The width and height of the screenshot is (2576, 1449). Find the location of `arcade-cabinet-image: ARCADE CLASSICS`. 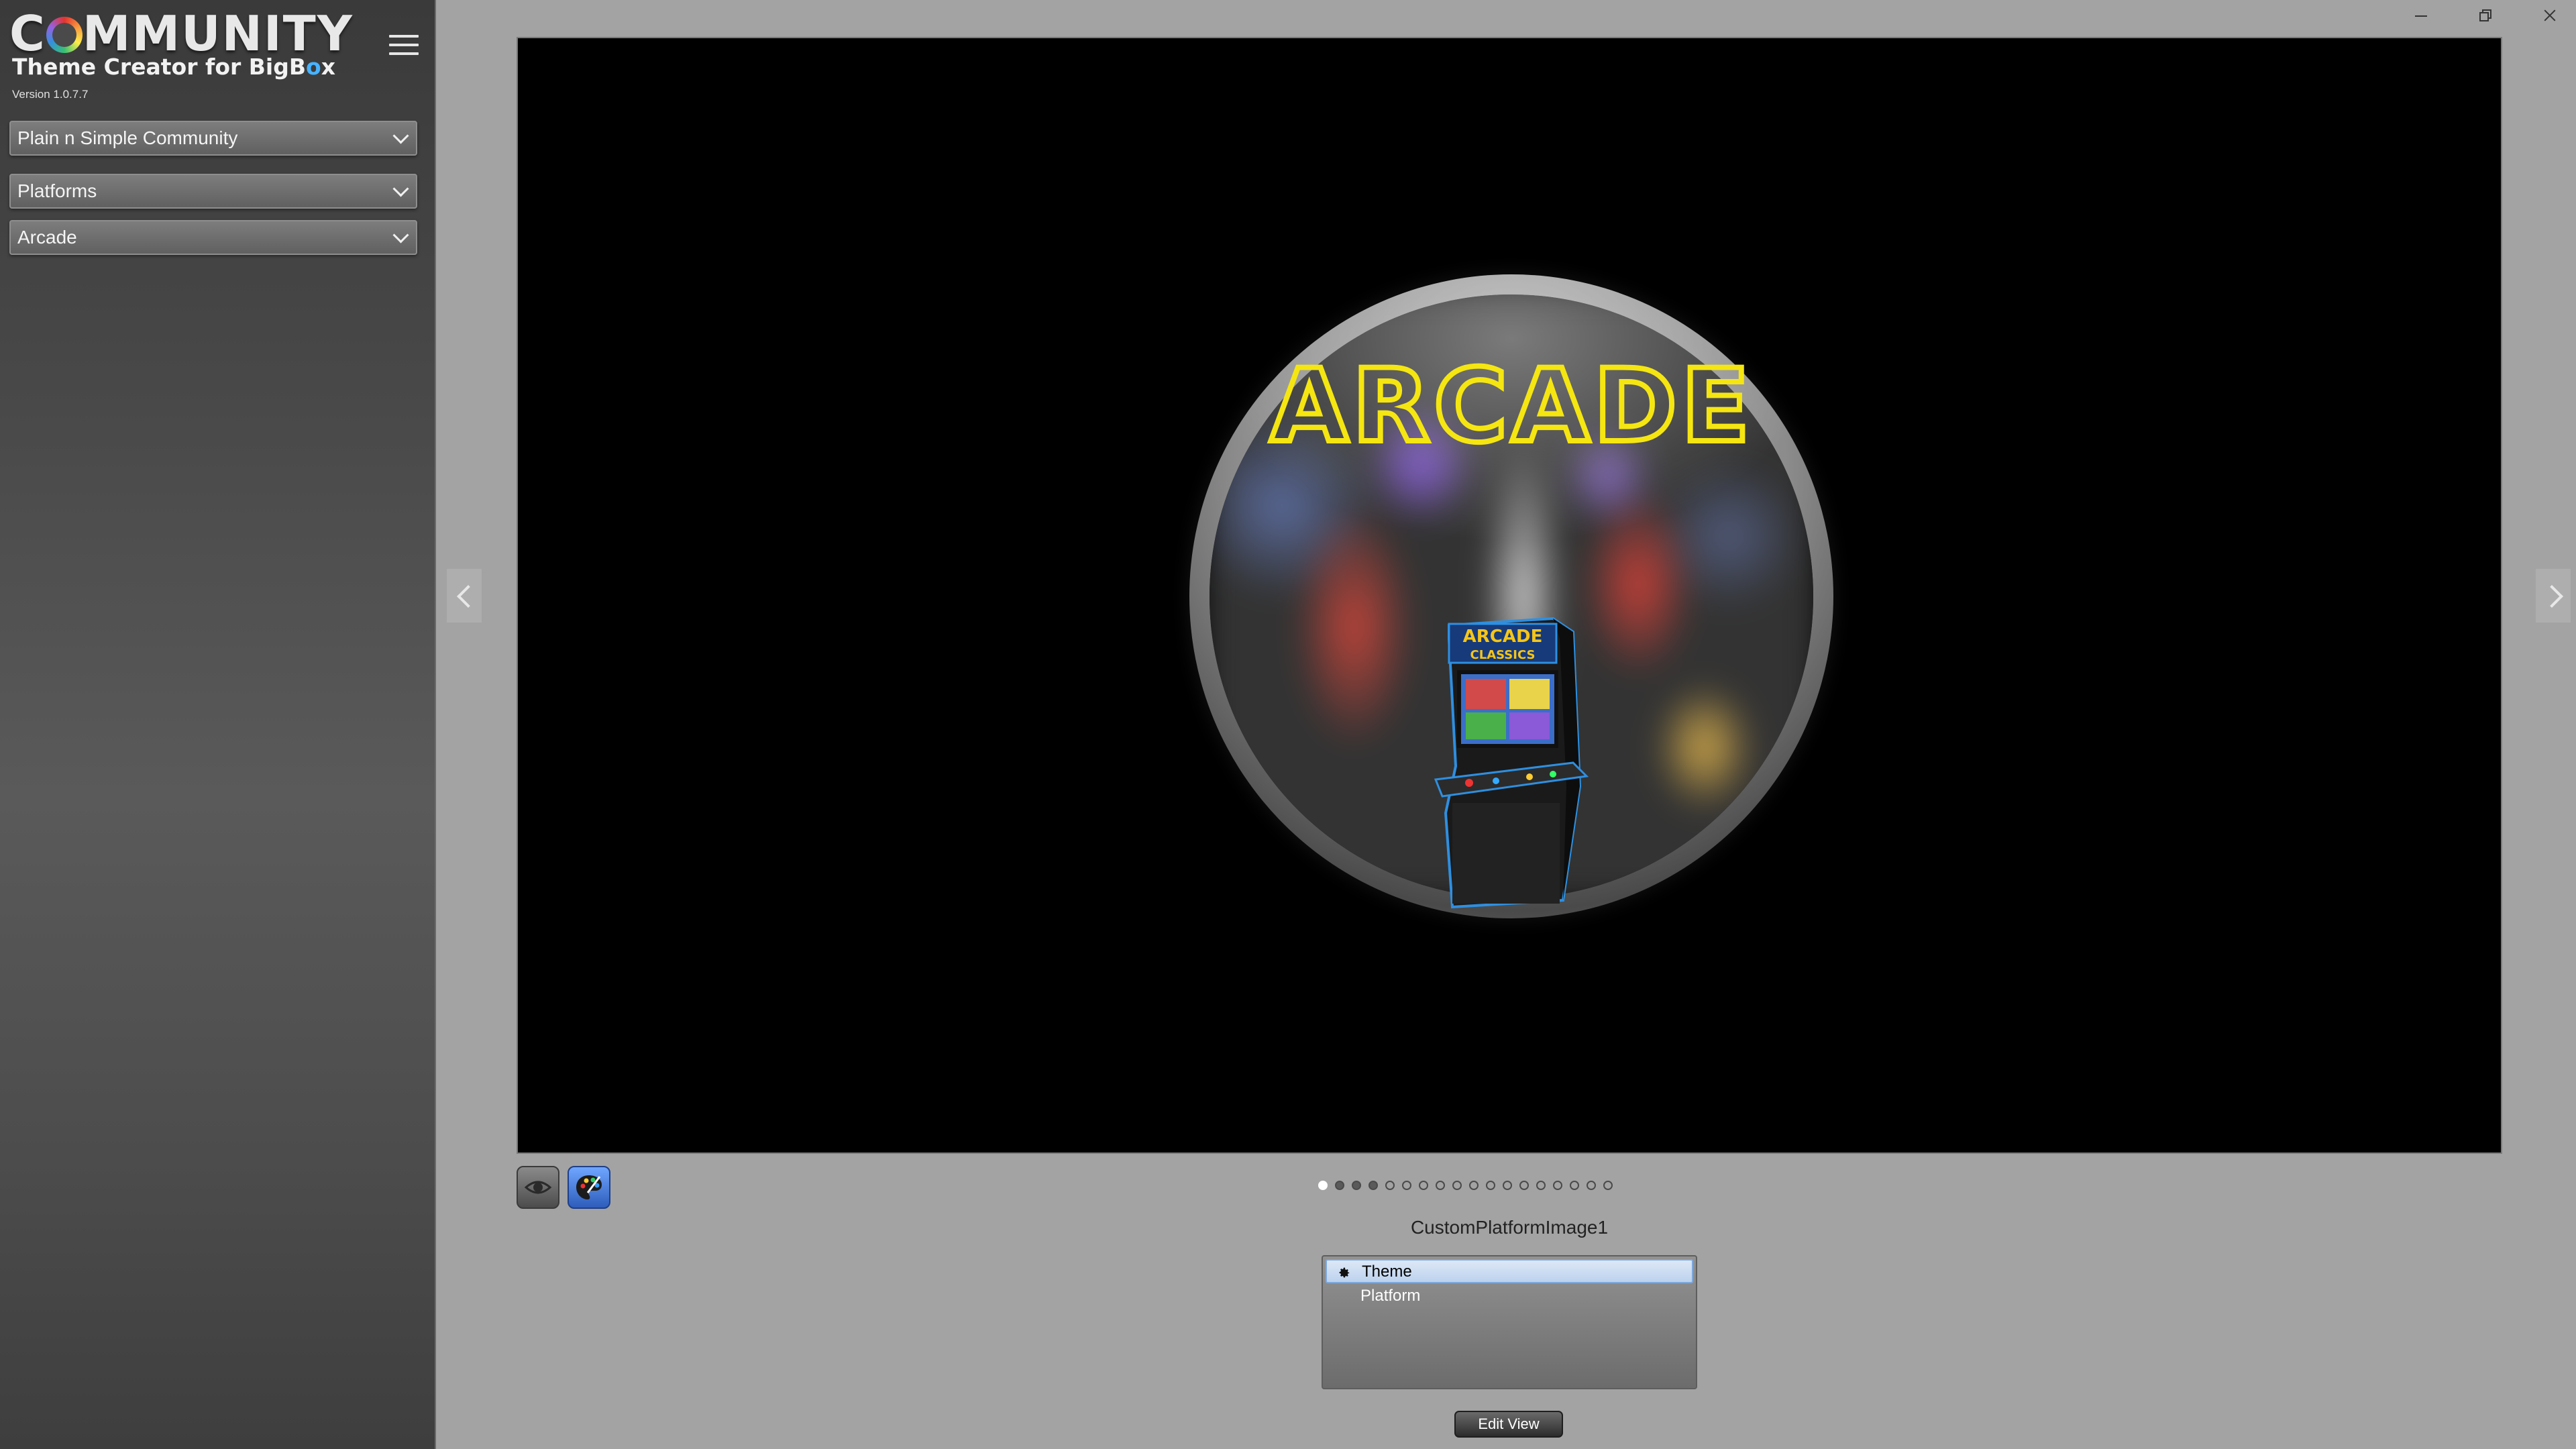

arcade-cabinet-image: ARCADE CLASSICS is located at coordinates (1511, 762).